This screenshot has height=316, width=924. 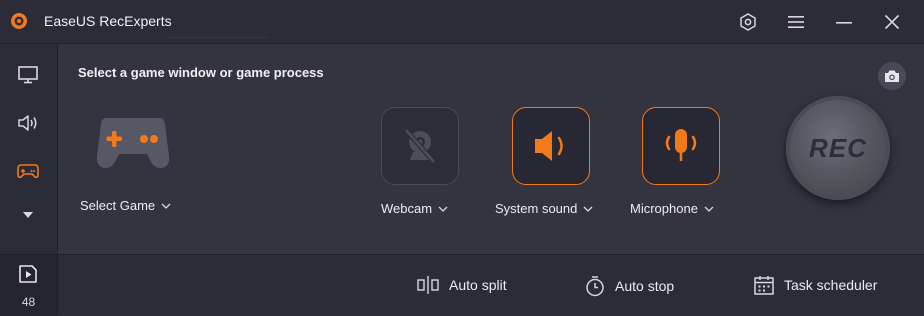 I want to click on minimize-button, so click(x=844, y=22).